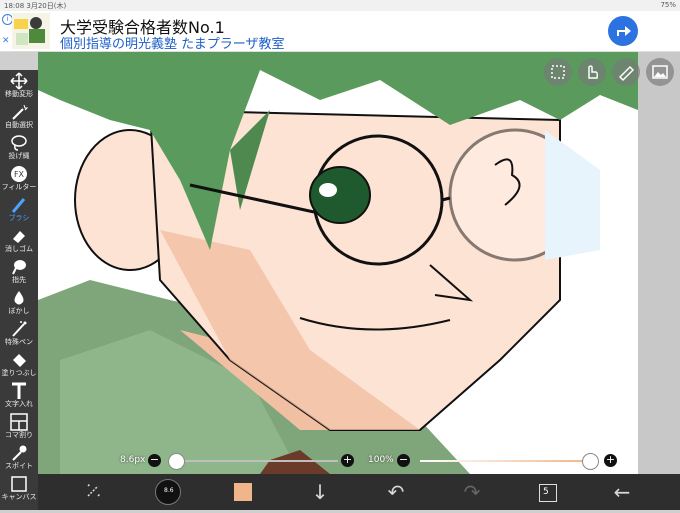 The width and height of the screenshot is (680, 513). I want to click on finger-tool-button, so click(592, 72).